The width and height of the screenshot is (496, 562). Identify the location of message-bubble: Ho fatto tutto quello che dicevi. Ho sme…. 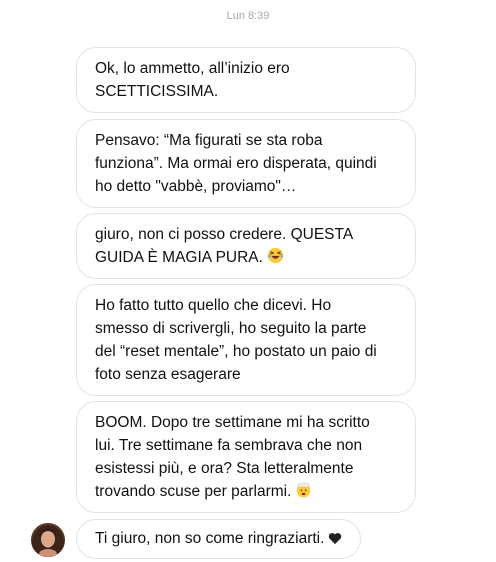
(246, 340).